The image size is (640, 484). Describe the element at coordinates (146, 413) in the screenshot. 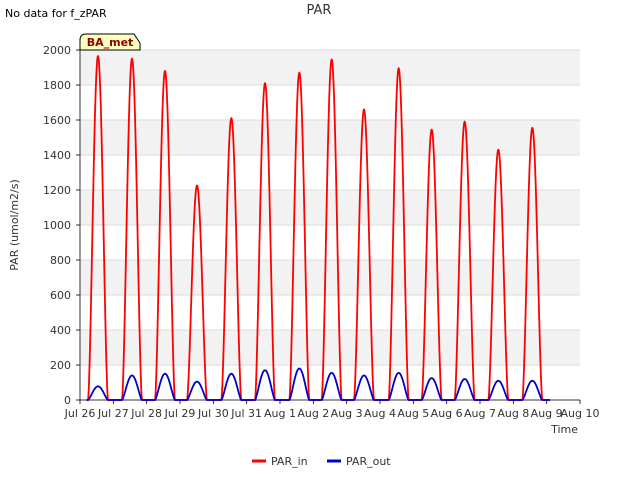

I see `x-tick-label: Jul 28` at that location.